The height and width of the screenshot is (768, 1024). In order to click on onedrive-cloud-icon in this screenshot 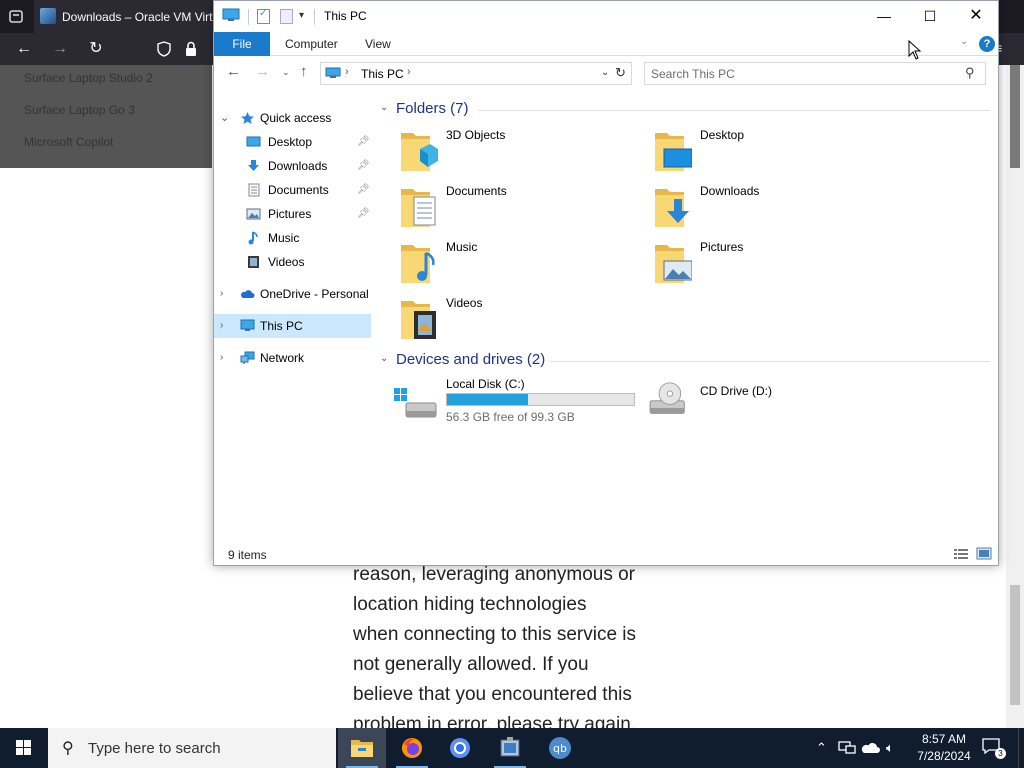, I will do `click(248, 294)`.